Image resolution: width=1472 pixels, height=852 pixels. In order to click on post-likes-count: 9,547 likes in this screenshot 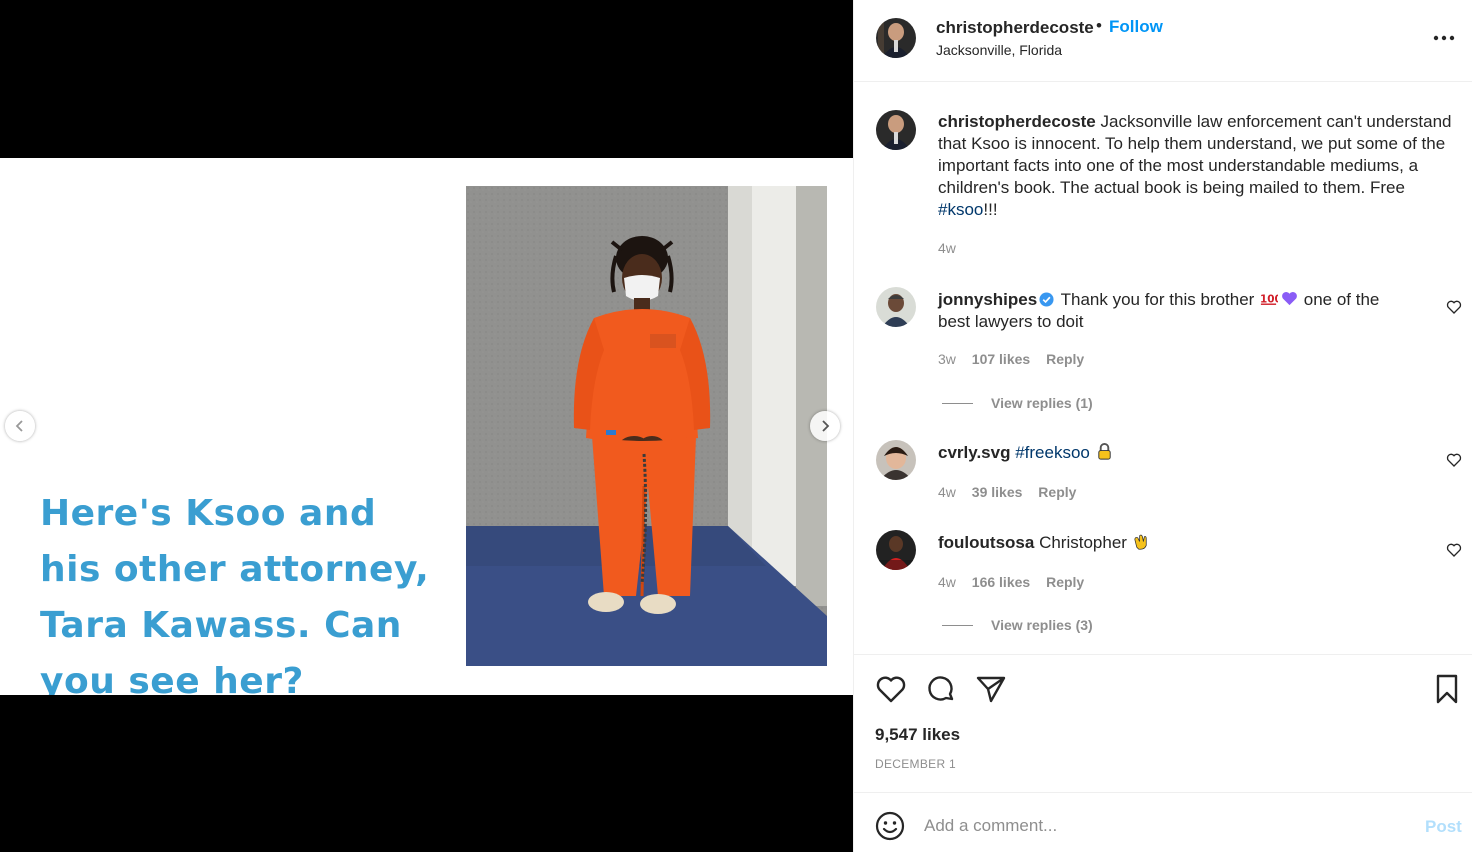, I will do `click(917, 735)`.